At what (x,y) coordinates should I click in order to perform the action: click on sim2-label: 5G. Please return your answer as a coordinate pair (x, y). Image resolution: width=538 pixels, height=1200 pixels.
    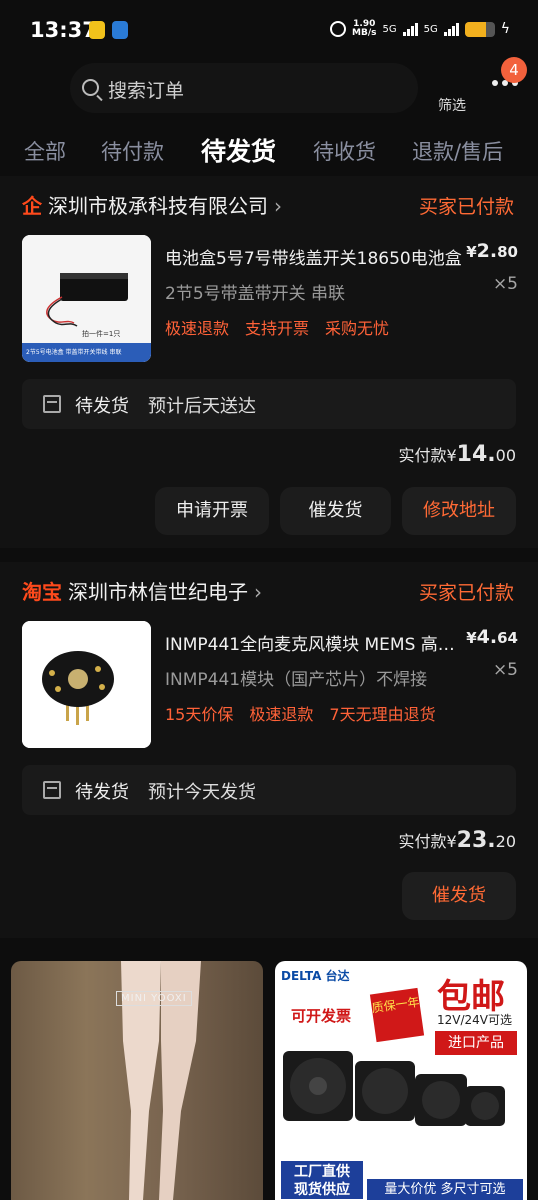
    Looking at the image, I should click on (430, 29).